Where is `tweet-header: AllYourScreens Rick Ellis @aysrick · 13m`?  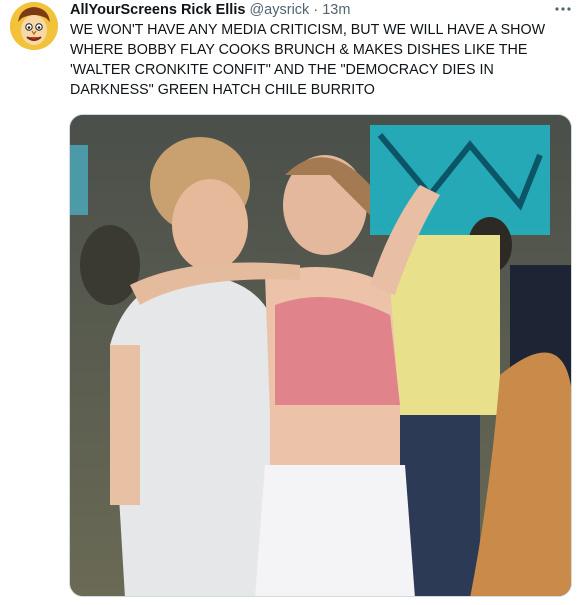 tweet-header: AllYourScreens Rick Ellis @aysrick · 13m is located at coordinates (311, 10).